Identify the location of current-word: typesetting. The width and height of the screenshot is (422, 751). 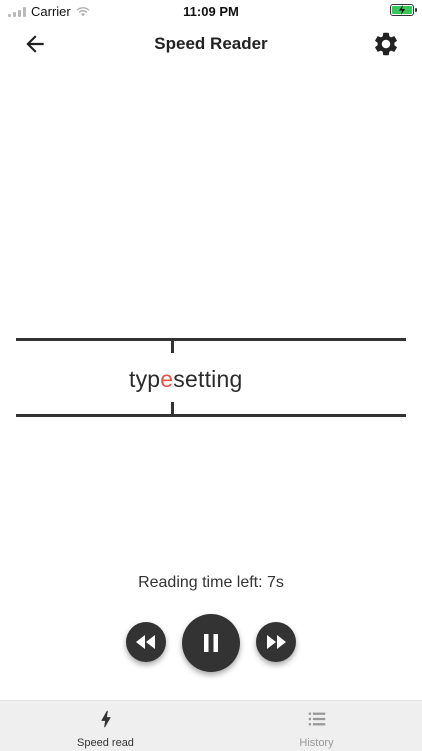
(185, 379).